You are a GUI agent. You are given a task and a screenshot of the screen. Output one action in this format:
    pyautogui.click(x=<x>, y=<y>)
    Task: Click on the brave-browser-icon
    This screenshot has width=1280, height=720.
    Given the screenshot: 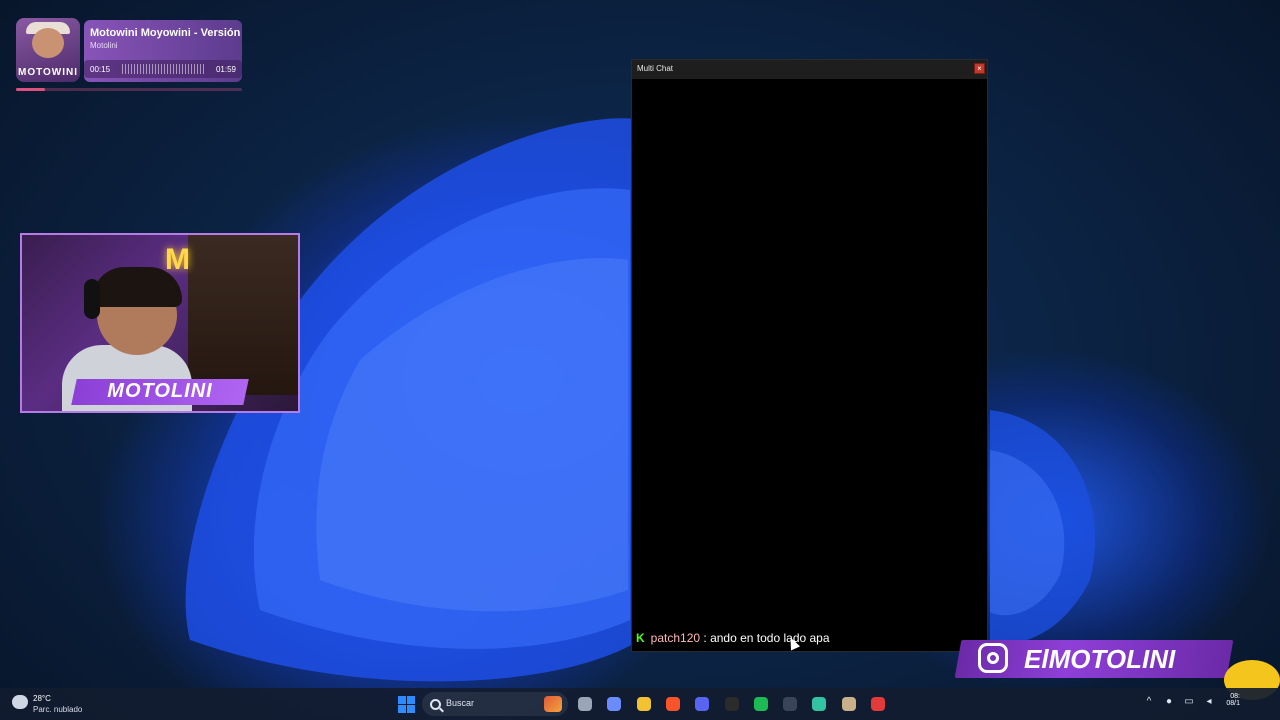 What is the action you would take?
    pyautogui.click(x=673, y=704)
    